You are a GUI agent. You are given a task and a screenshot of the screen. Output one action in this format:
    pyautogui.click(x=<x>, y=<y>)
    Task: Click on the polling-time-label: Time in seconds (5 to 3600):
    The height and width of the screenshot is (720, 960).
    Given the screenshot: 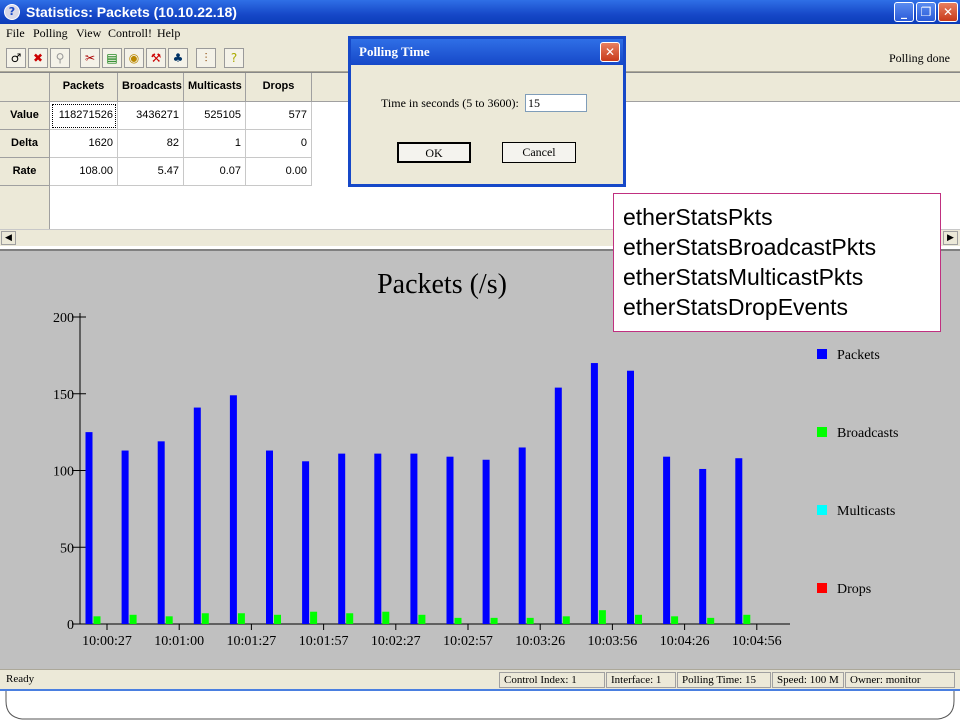 What is the action you would take?
    pyautogui.click(x=450, y=103)
    